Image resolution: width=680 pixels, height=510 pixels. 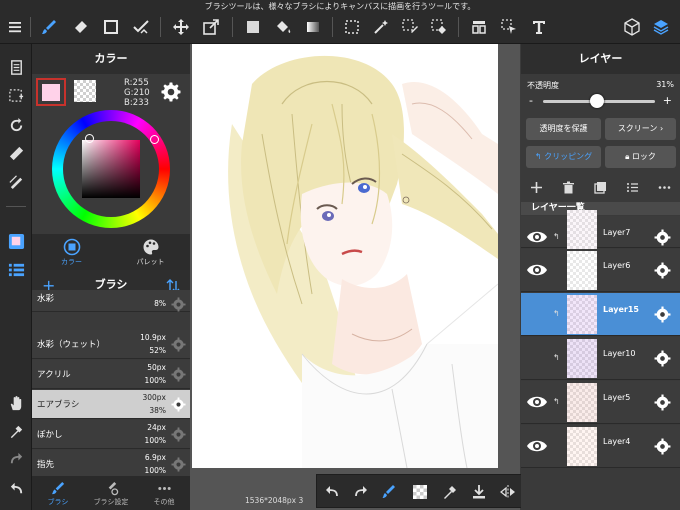 I want to click on brush-eraser-toggle-icon, so click(x=390, y=492).